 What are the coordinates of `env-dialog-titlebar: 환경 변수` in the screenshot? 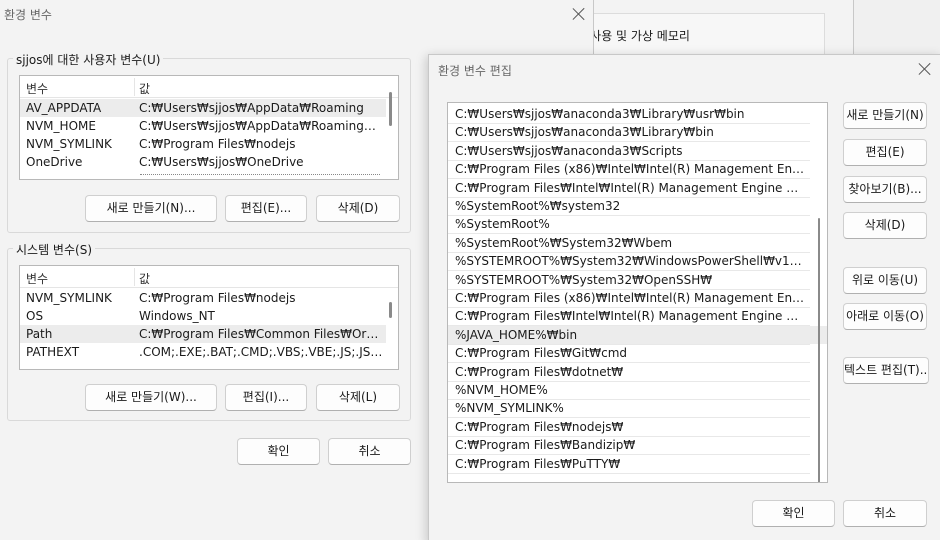 It's located at (296, 13).